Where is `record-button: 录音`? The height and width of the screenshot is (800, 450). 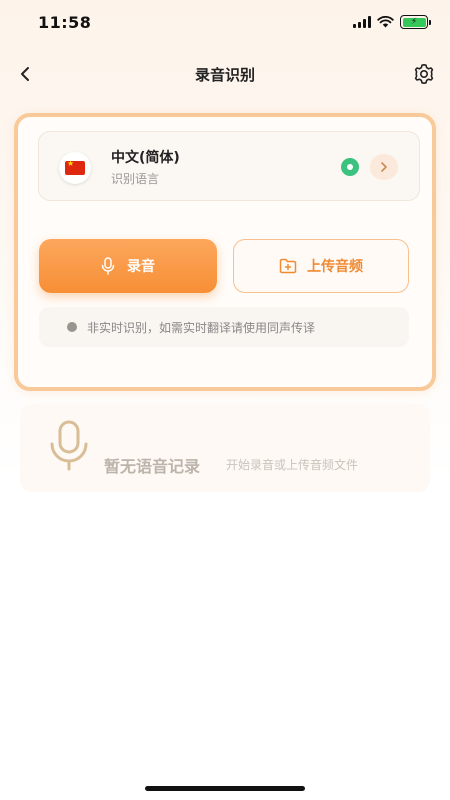
record-button: 录音 is located at coordinates (128, 266).